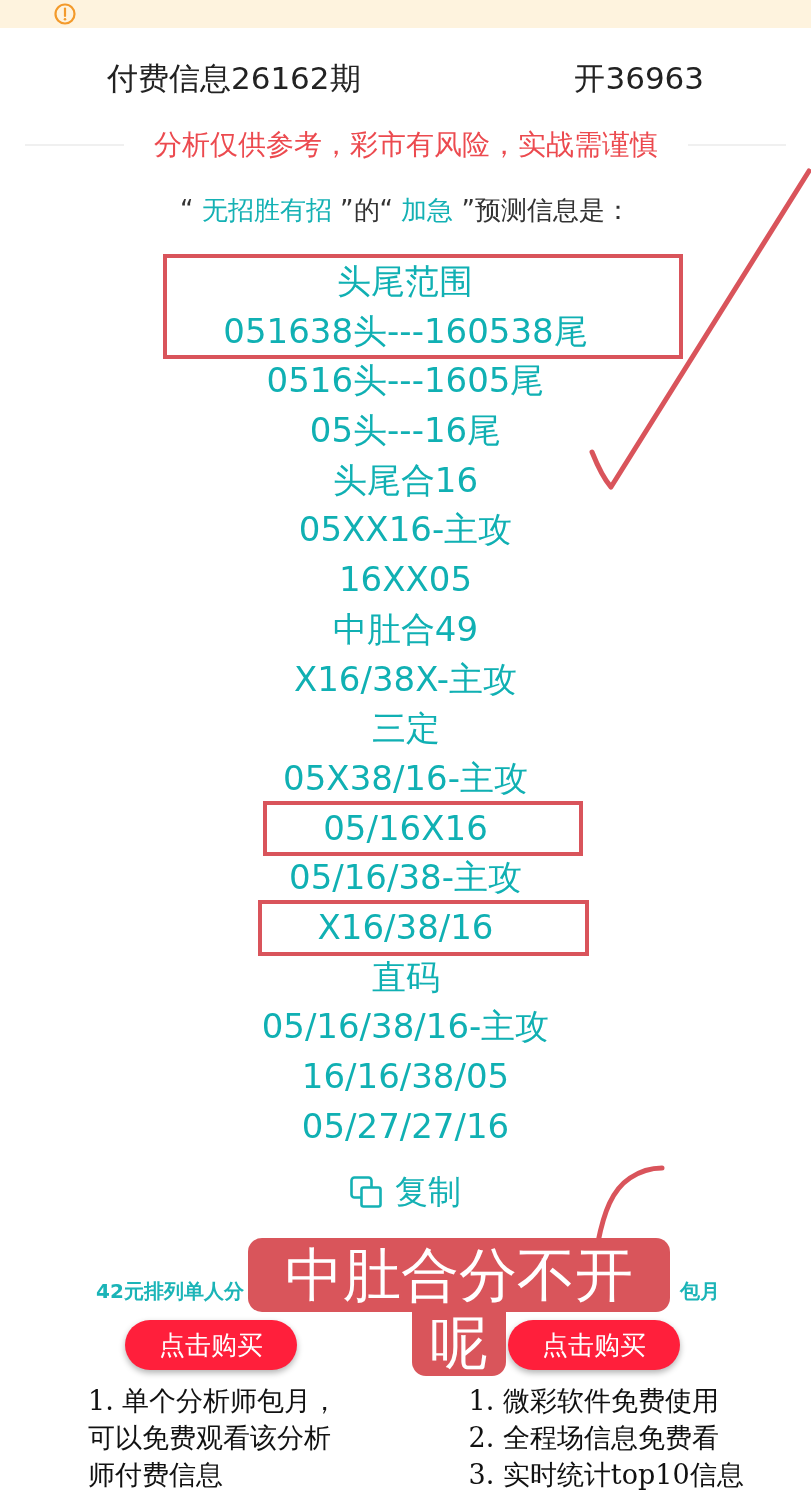 The height and width of the screenshot is (1500, 811). What do you see at coordinates (606, 1474) in the screenshot?
I see `feature-text: 3. 实时统计top10信息` at bounding box center [606, 1474].